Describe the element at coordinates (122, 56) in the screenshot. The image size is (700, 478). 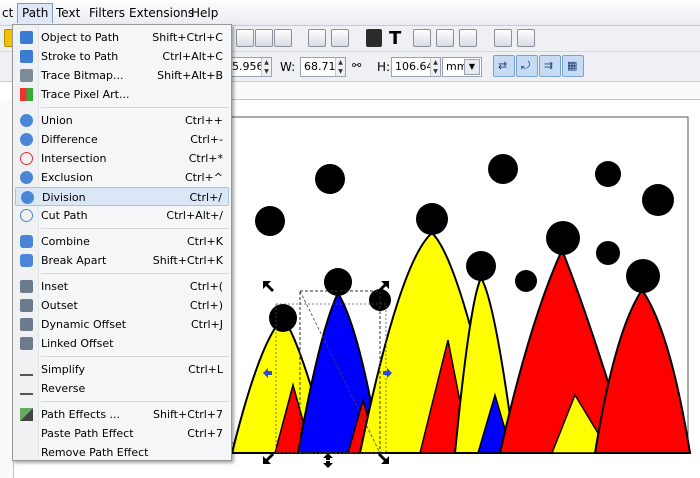
I see `menu-item-stroke-to-path: Stroke to Path Ctrl+Alt+C` at that location.